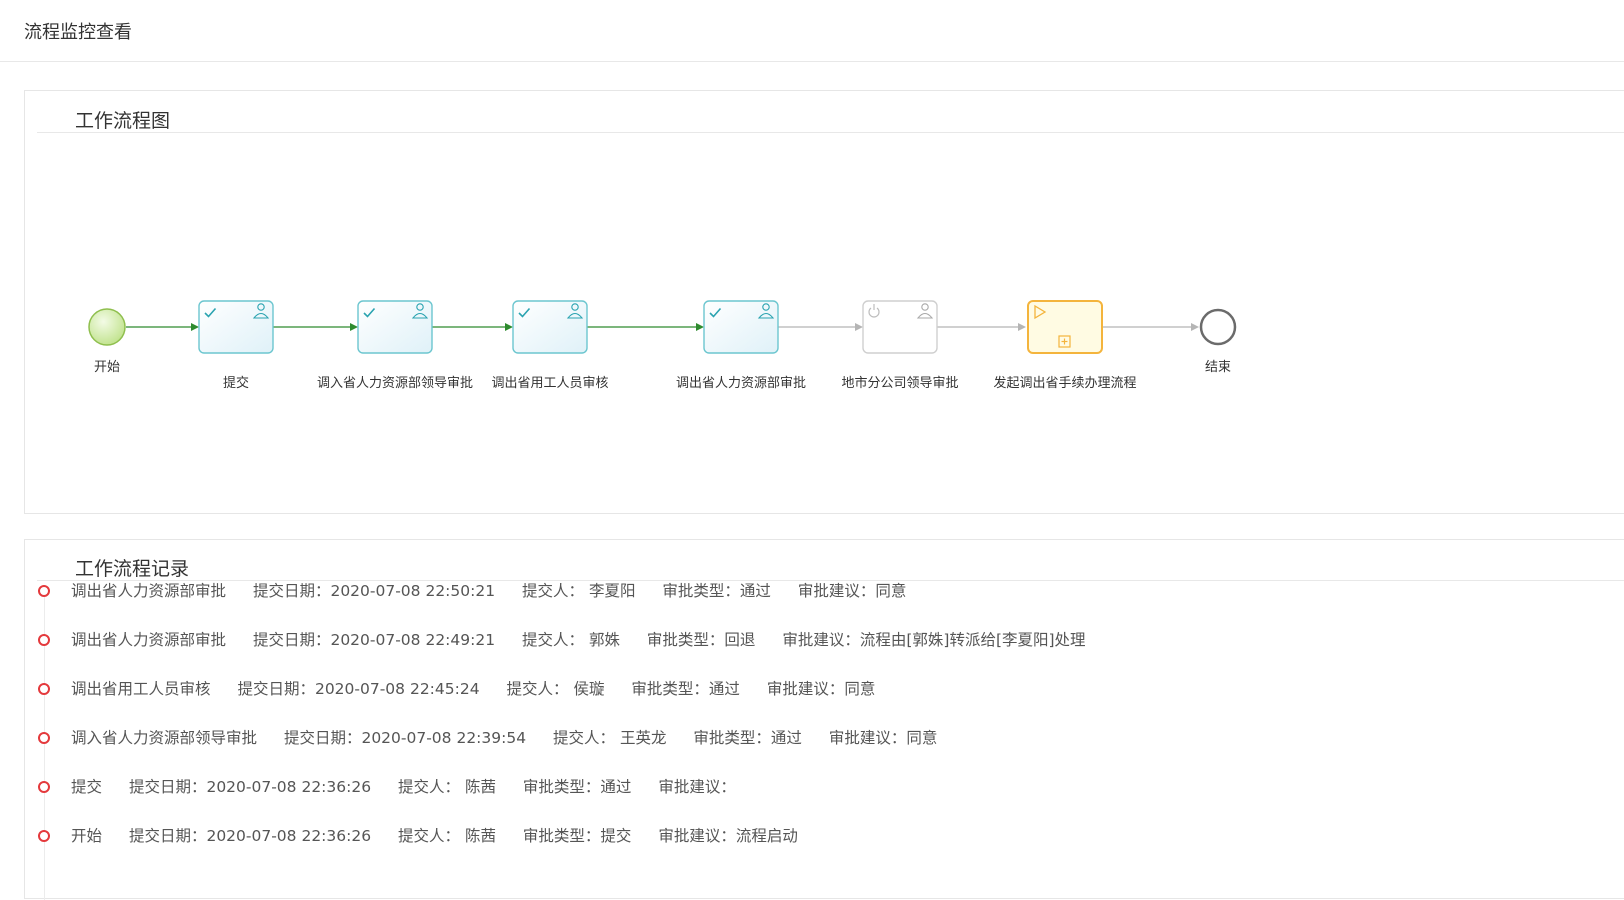 The image size is (1624, 900). What do you see at coordinates (141, 689) in the screenshot?
I see `record-step: 调出省用工人员审核` at bounding box center [141, 689].